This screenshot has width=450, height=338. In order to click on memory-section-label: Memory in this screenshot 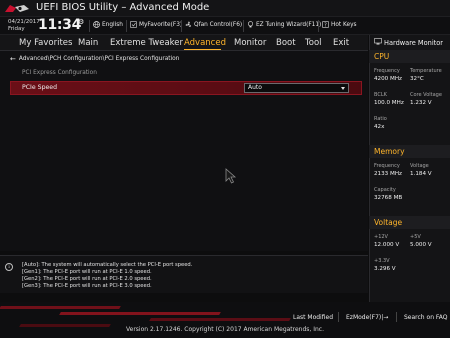, I will do `click(389, 151)`.